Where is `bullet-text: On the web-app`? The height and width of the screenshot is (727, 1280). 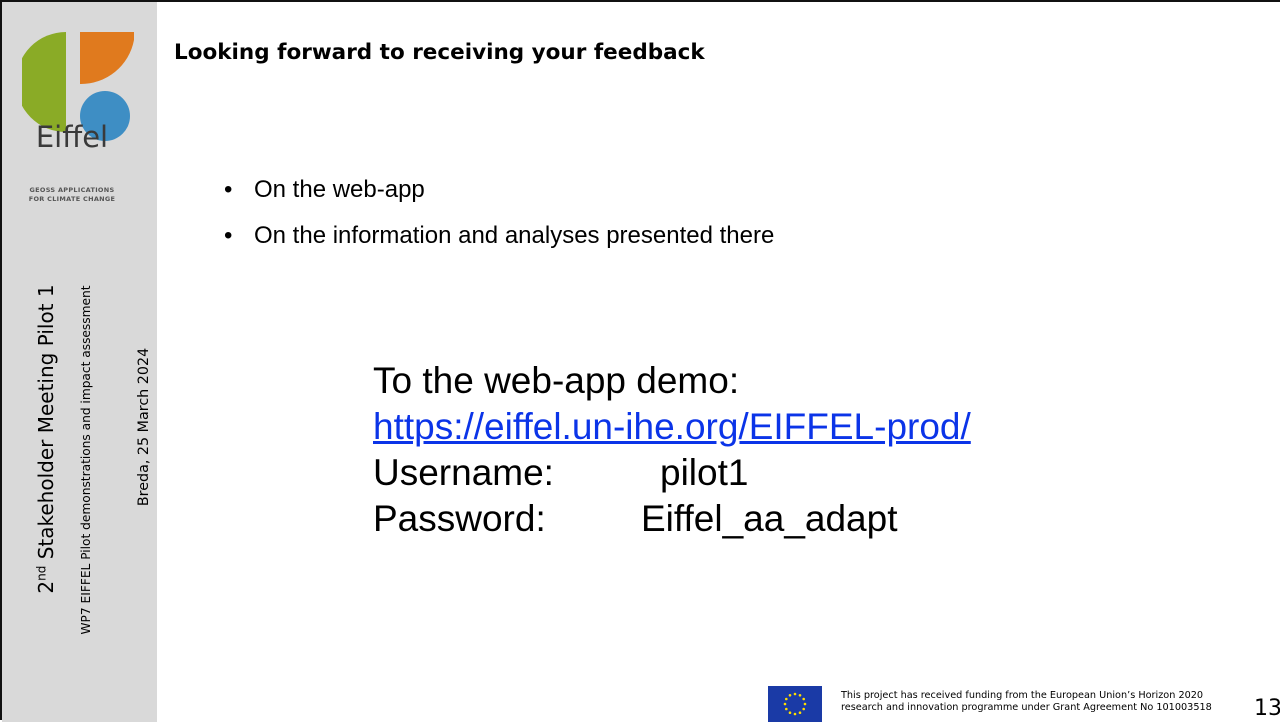
bullet-text: On the web-app is located at coordinates (339, 189).